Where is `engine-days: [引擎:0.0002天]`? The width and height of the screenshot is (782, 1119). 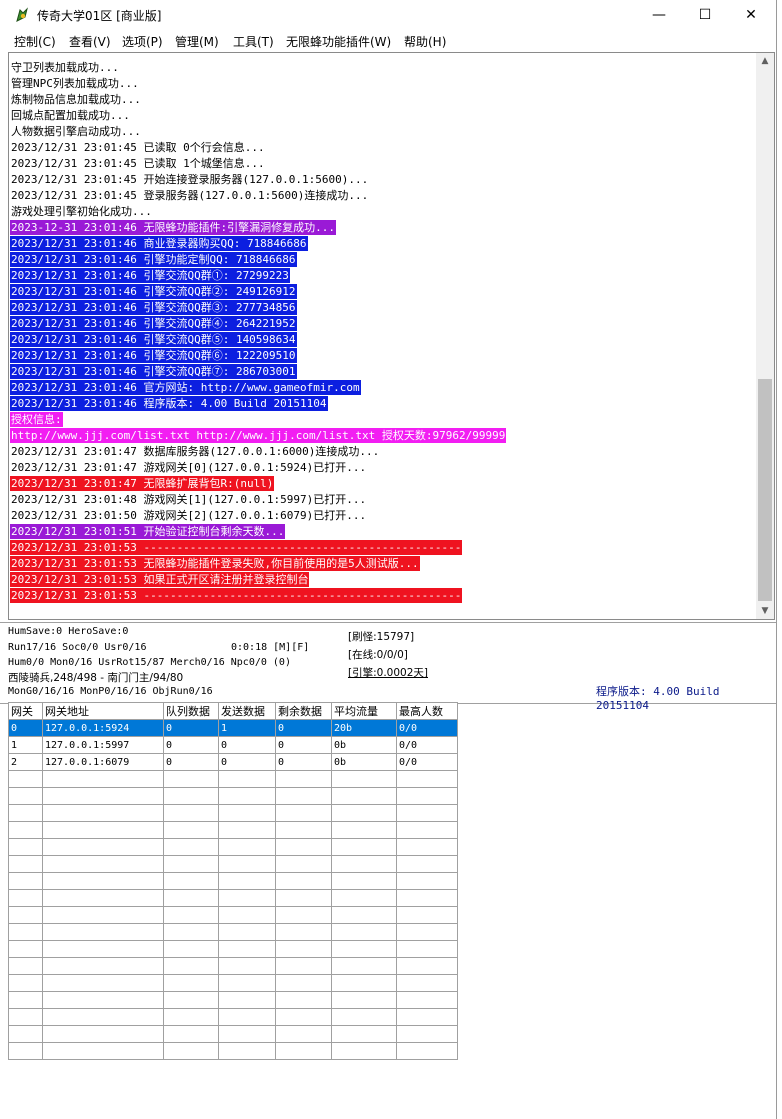
engine-days: [引擎:0.0002天] is located at coordinates (388, 673).